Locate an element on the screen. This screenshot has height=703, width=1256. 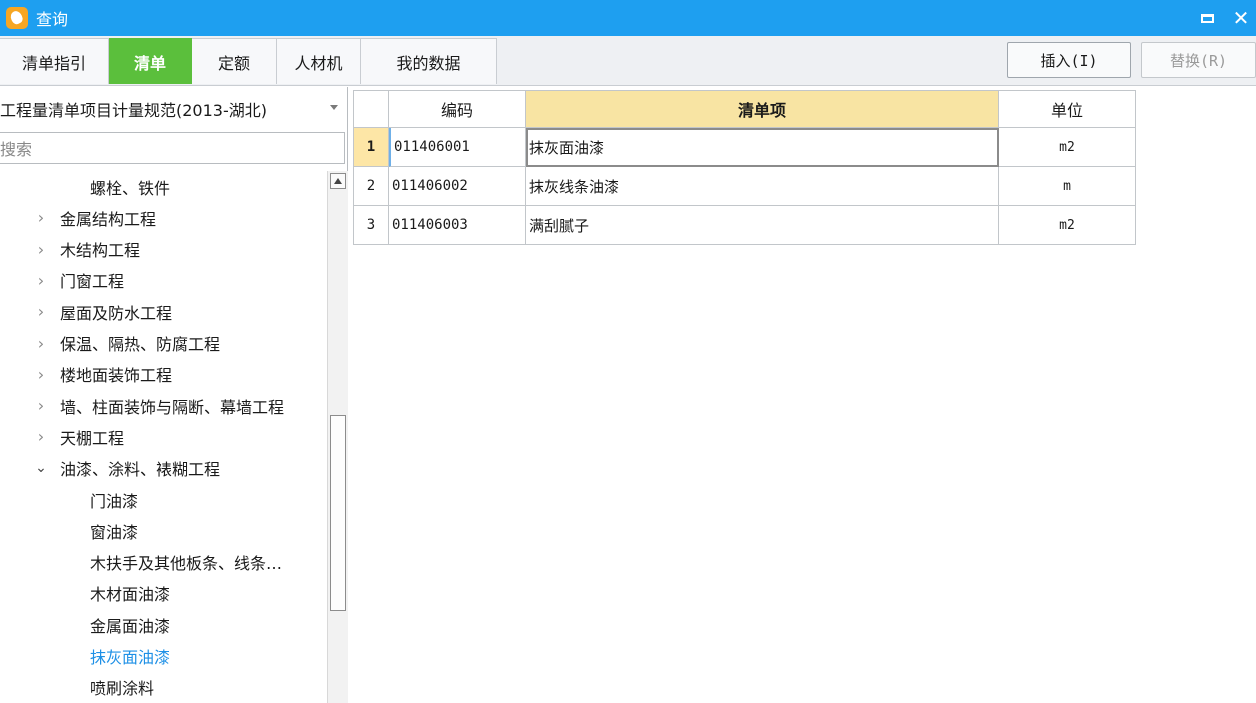
table-row: 2 011406002 抹灰线条油漆 m is located at coordinates (744, 186).